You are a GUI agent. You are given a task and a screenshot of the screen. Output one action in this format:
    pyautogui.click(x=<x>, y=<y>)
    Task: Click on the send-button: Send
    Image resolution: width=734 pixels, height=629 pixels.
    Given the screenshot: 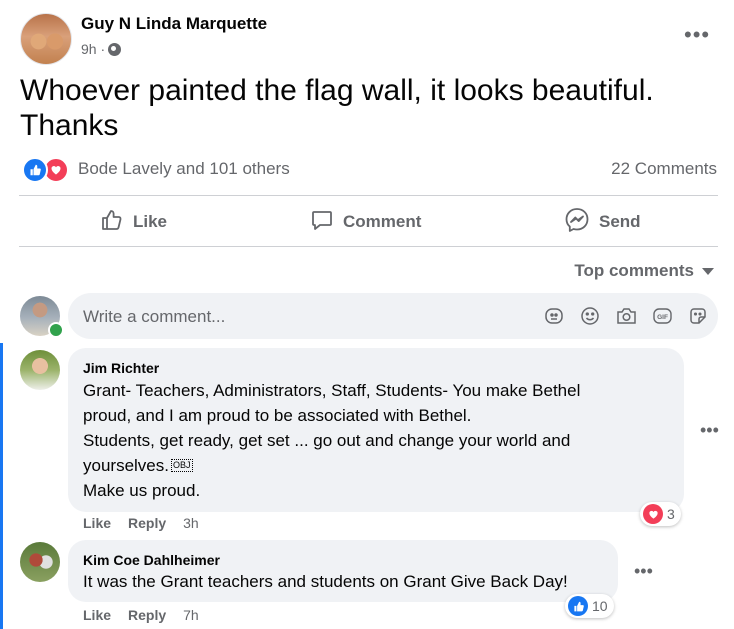 What is the action you would take?
    pyautogui.click(x=602, y=222)
    